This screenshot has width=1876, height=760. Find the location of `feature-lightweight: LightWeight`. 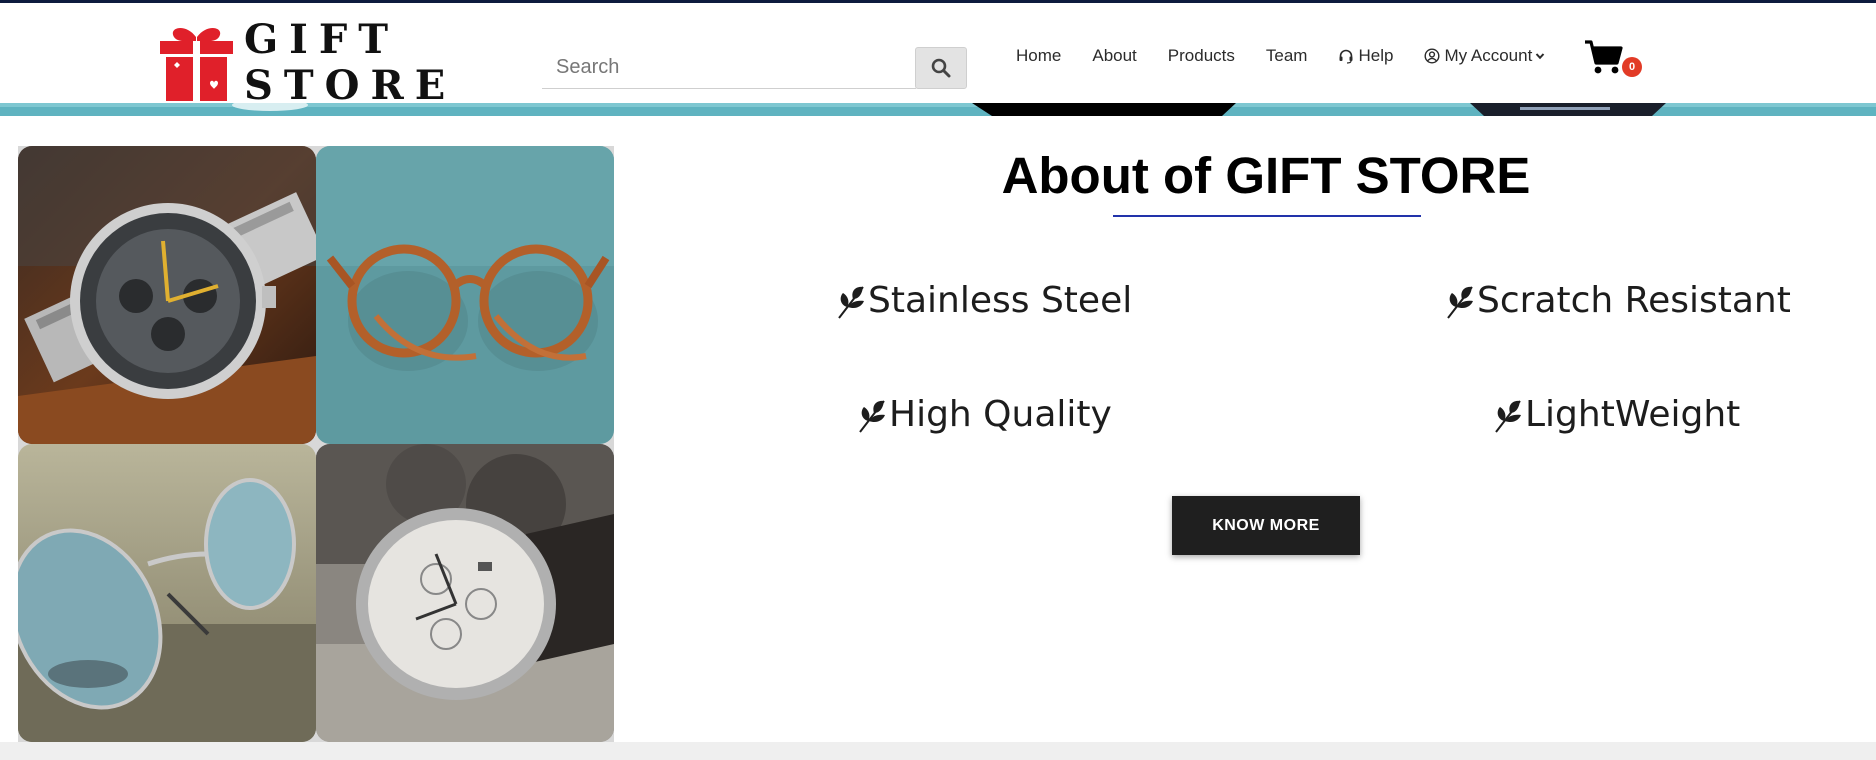

feature-lightweight: LightWeight is located at coordinates (1616, 414).